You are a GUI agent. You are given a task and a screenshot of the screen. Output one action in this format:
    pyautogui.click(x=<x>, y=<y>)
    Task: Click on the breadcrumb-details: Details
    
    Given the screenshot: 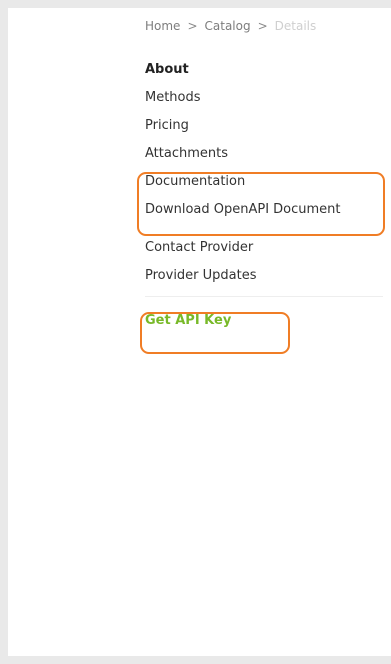 What is the action you would take?
    pyautogui.click(x=295, y=26)
    